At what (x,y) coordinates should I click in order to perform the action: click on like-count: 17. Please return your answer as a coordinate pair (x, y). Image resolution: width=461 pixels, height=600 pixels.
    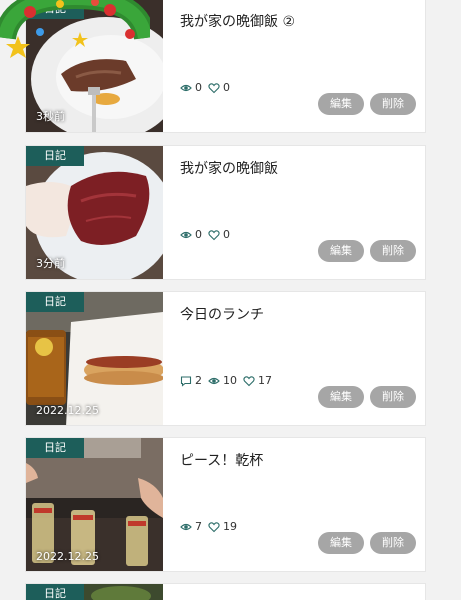
    Looking at the image, I should click on (257, 380).